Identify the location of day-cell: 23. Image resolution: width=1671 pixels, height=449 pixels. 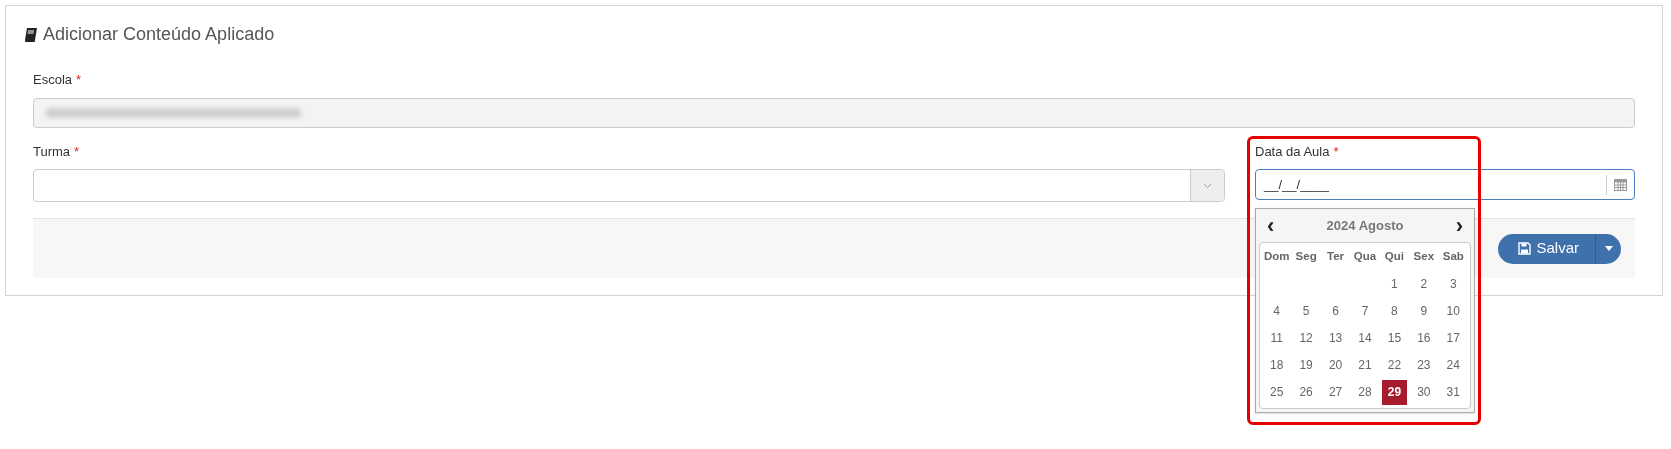
(1424, 365).